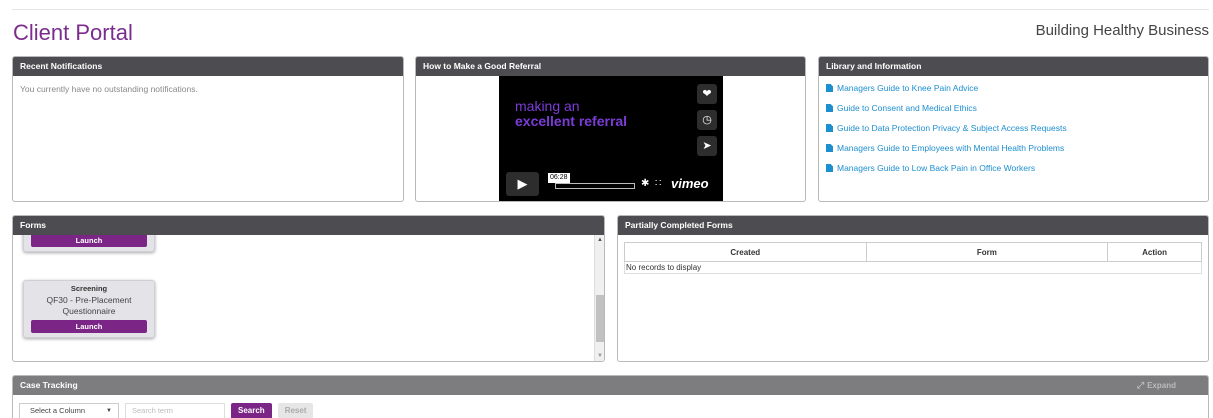  I want to click on fullscreen-icon: ∷, so click(658, 183).